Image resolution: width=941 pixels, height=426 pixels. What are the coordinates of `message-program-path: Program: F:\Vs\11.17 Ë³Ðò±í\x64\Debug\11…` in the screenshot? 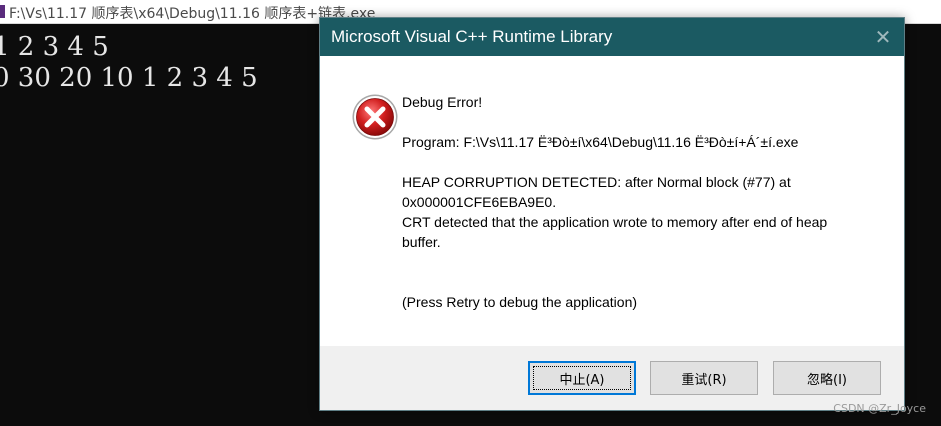 It's located at (600, 142).